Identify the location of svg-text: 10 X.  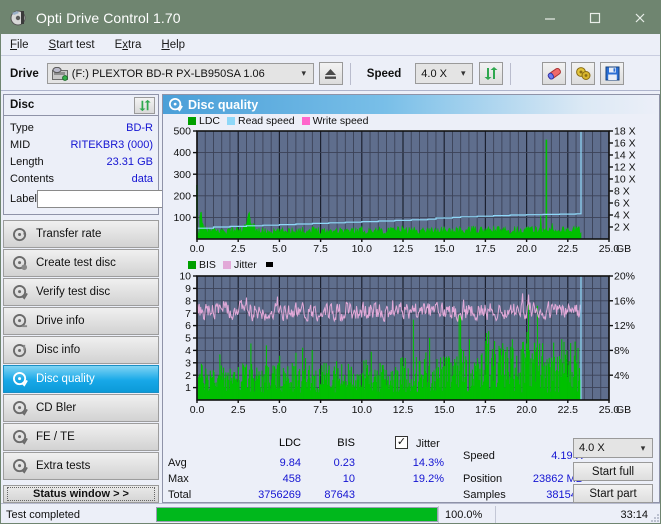
(625, 180).